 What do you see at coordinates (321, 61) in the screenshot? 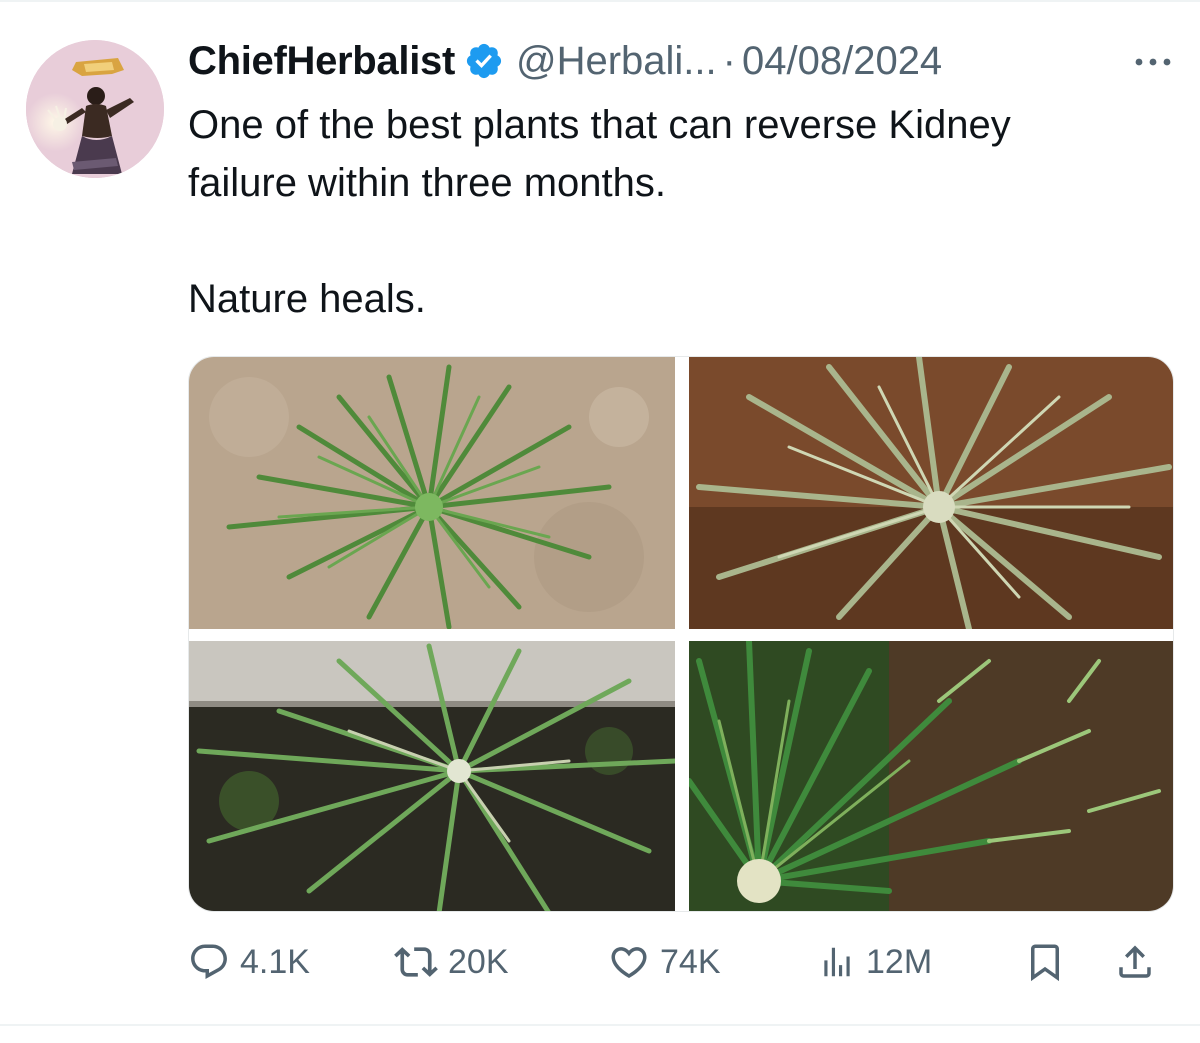
I see `display-name: ChiefHerbalist` at bounding box center [321, 61].